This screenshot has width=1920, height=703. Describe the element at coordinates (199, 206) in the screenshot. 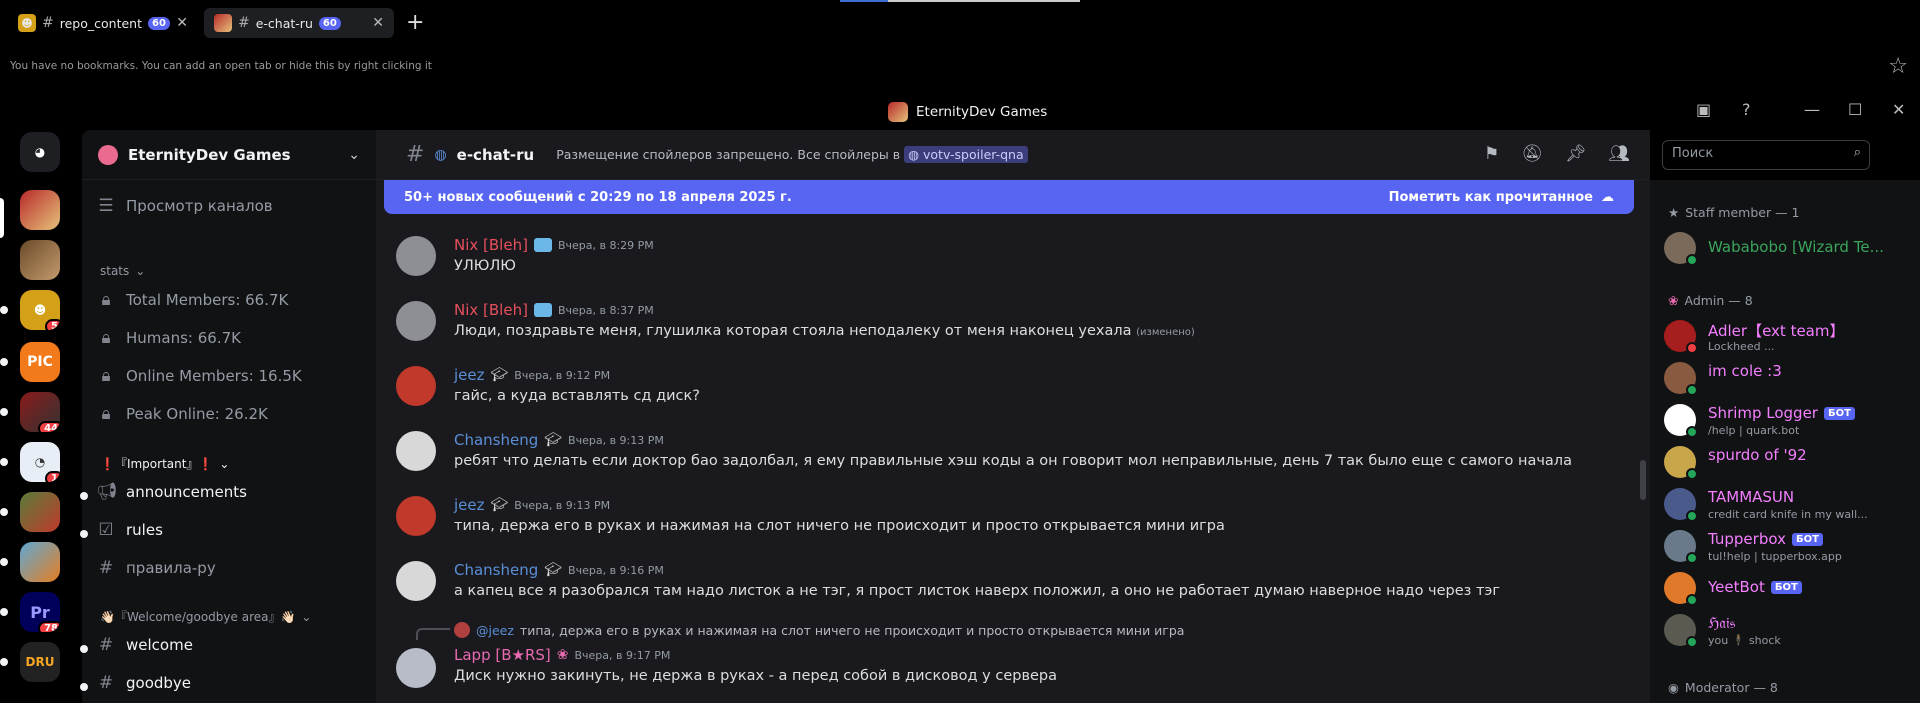

I see `browse-channels-label: Просмотр каналов` at that location.